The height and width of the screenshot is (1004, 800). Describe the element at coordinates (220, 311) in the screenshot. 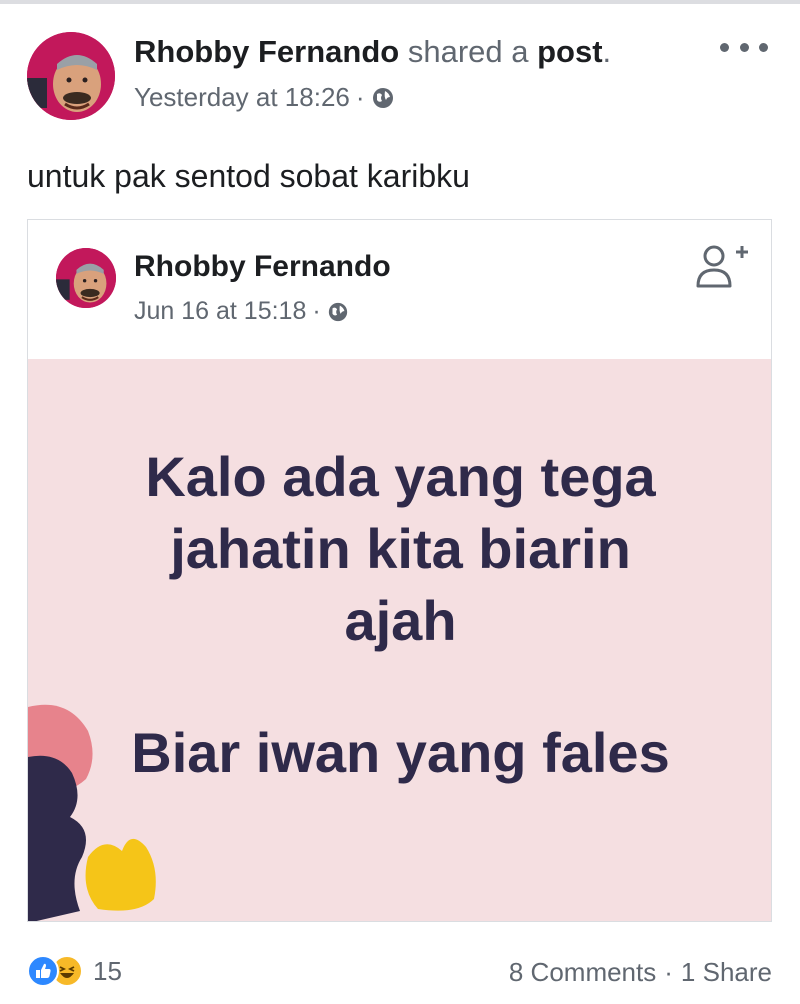

I see `shared-post-timestamp: Jun 16 at 15:18` at that location.